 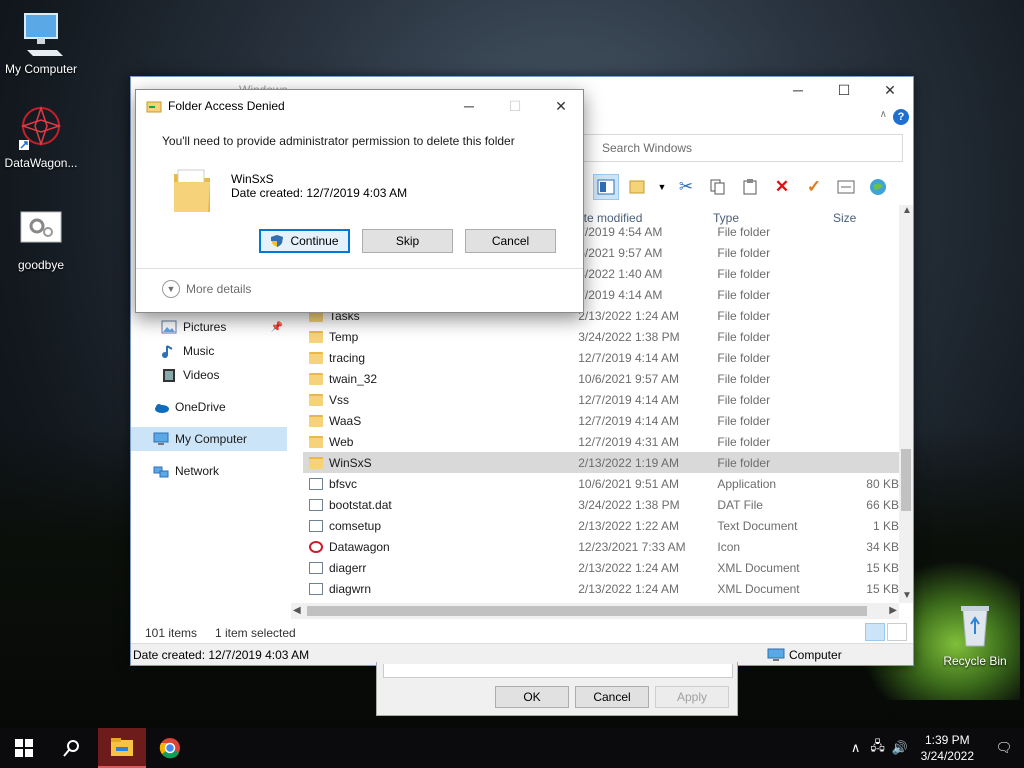 What do you see at coordinates (814, 187) in the screenshot?
I see `rename-check-icon: ✓` at bounding box center [814, 187].